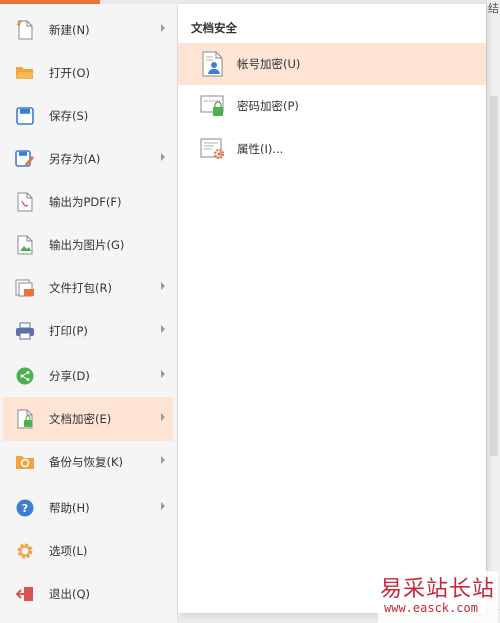 The image size is (500, 623). What do you see at coordinates (494, 276) in the screenshot?
I see `vertical-scrollbar` at bounding box center [494, 276].